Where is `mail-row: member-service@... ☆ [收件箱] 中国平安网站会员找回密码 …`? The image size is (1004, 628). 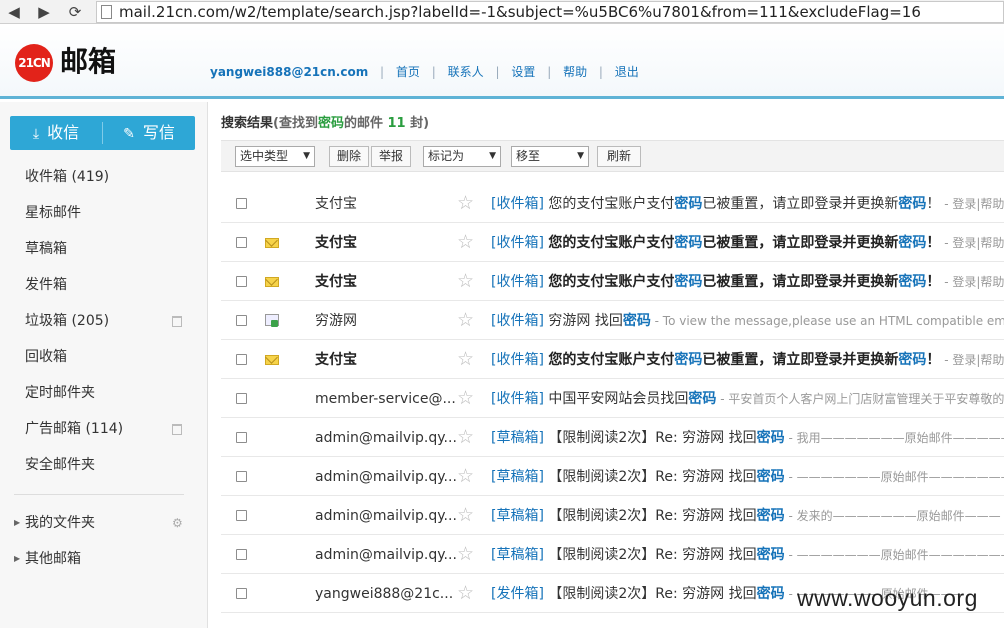 mail-row: member-service@... ☆ [收件箱] 中国平安网站会员找回密码 … is located at coordinates (612, 398).